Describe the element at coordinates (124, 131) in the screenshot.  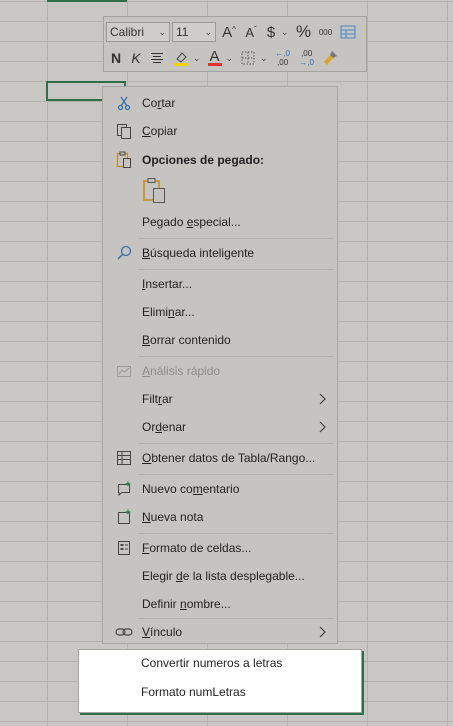
I see `copy-icon` at that location.